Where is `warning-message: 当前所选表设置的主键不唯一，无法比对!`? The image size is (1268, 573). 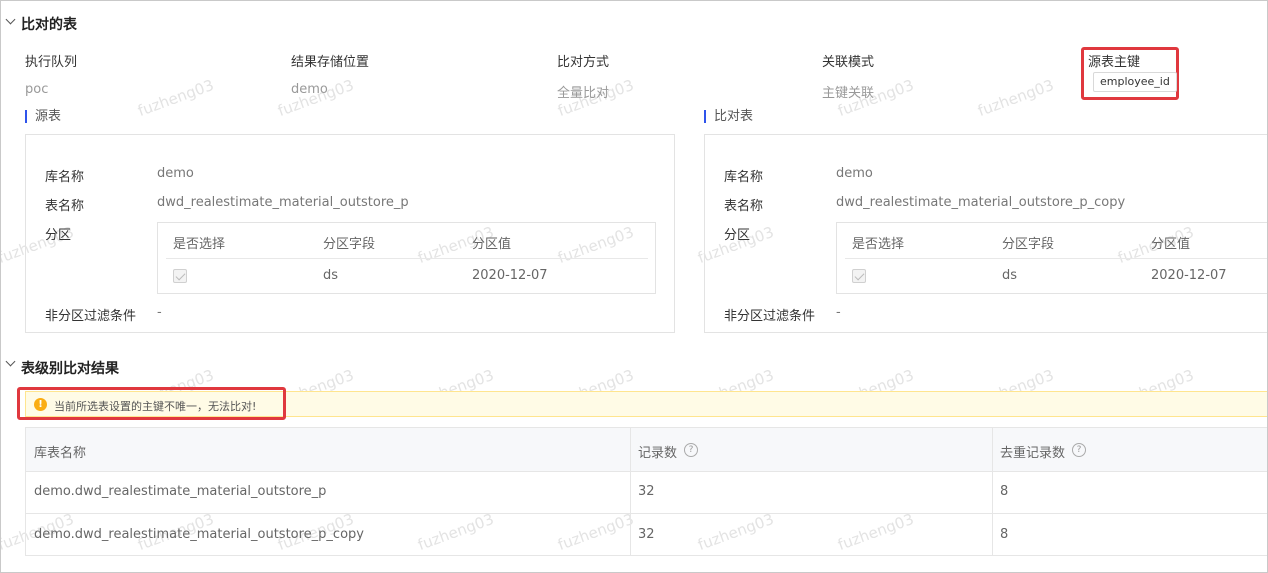 warning-message: 当前所选表设置的主键不唯一，无法比对! is located at coordinates (155, 406).